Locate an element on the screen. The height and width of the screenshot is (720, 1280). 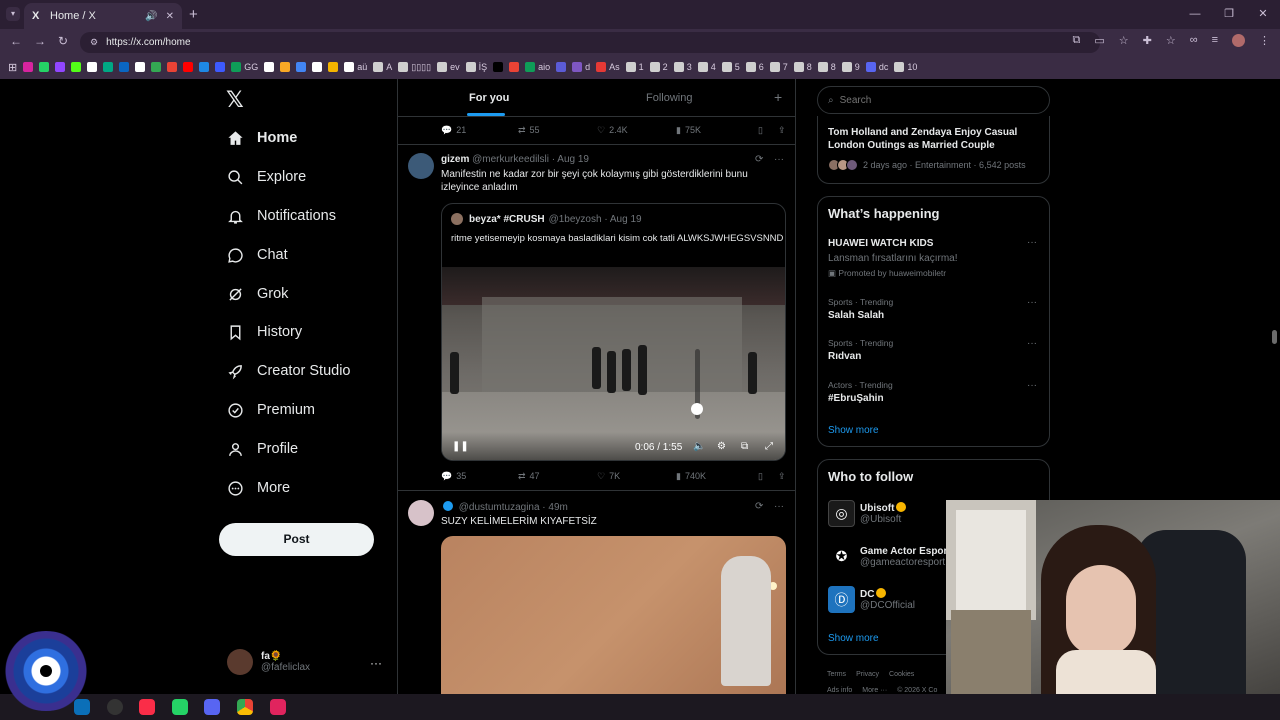
taskbar-discord-icon is located at coordinates (212, 707).